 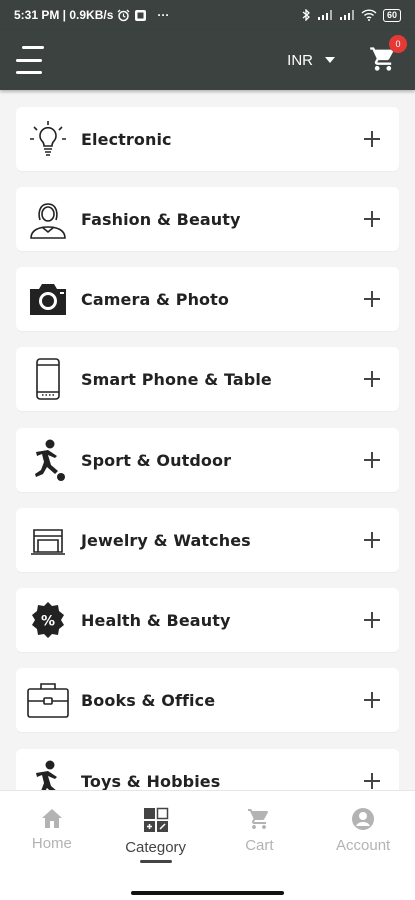 I want to click on cart-count-badge: 0, so click(x=398, y=44).